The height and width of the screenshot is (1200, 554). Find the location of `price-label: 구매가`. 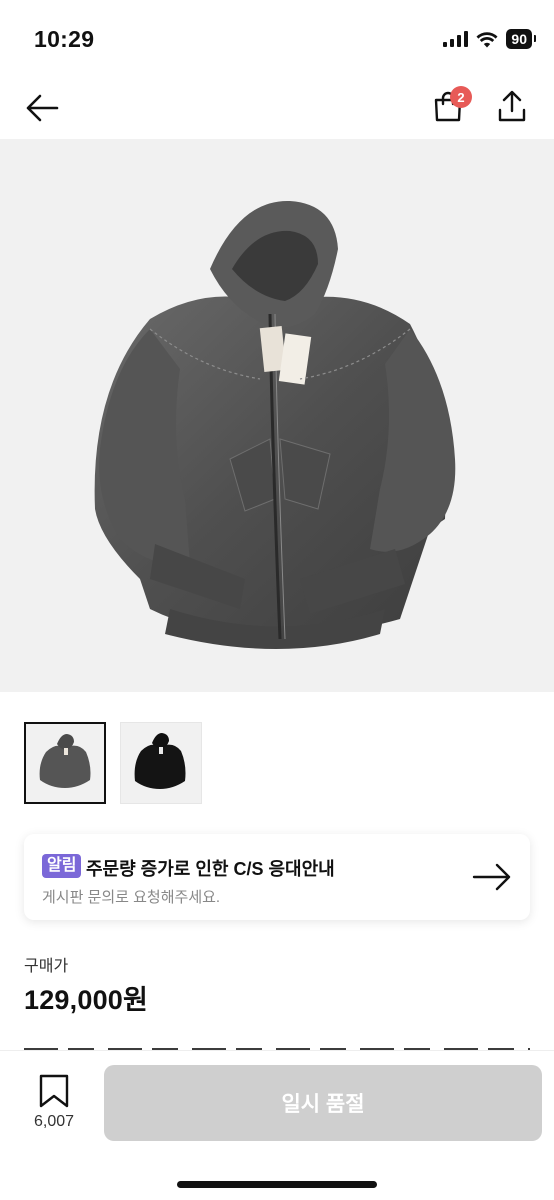

price-label: 구매가 is located at coordinates (46, 966).